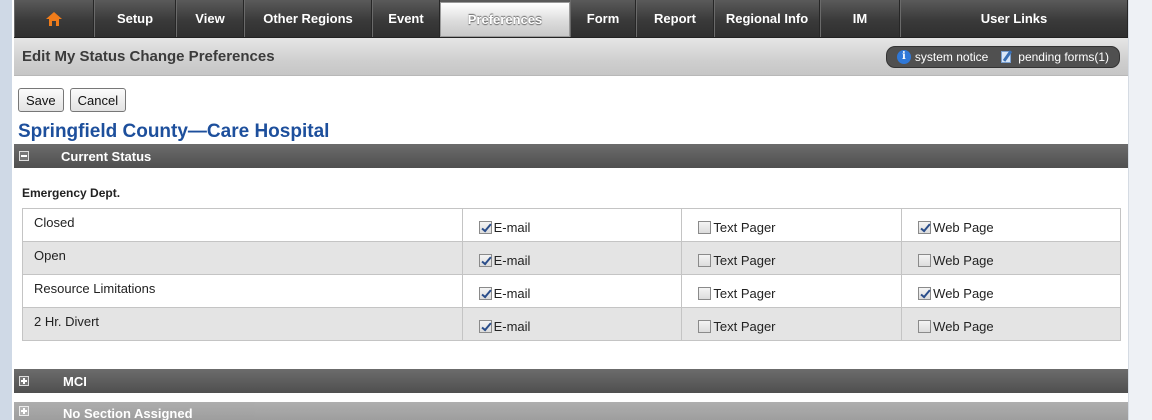 The height and width of the screenshot is (420, 1152). I want to click on cancel-button: Cancel, so click(98, 100).